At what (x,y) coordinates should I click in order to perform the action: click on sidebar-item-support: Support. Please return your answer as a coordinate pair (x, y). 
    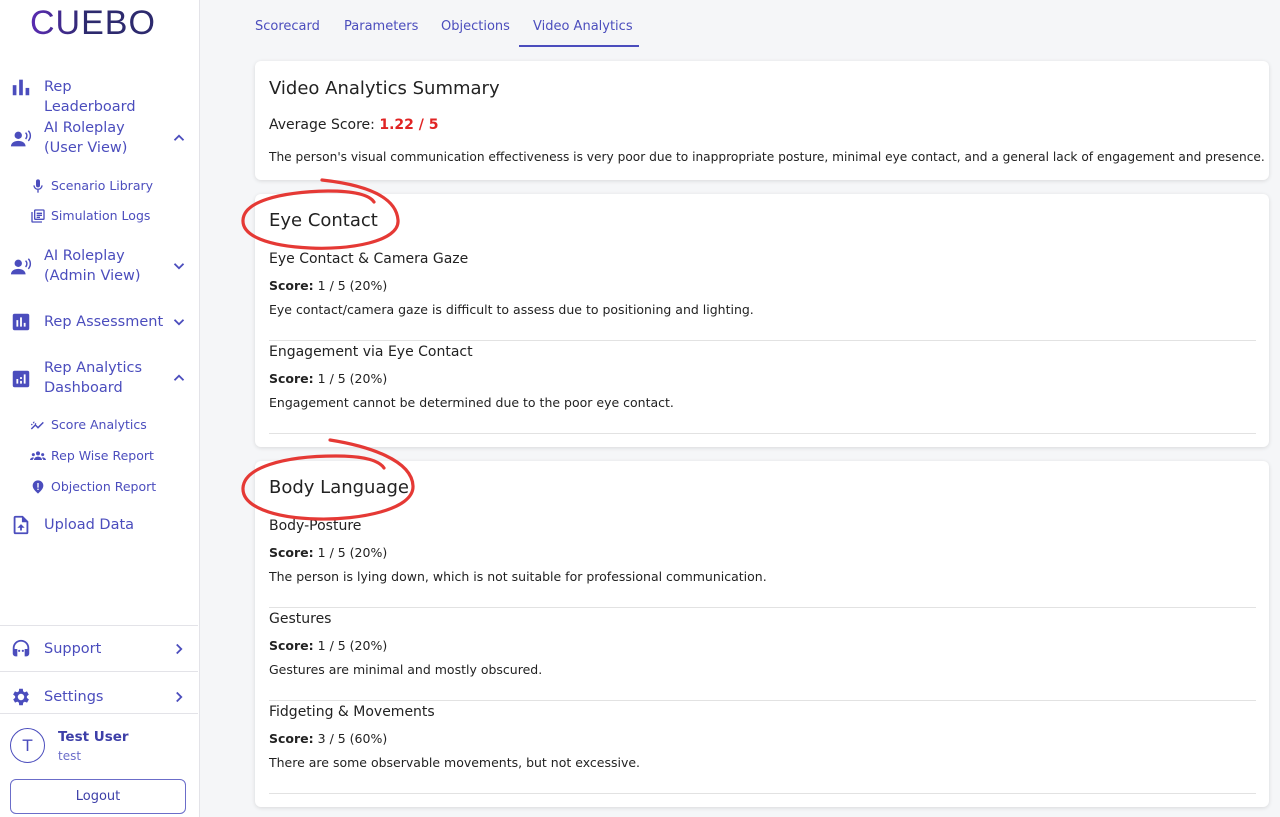
    Looking at the image, I should click on (100, 649).